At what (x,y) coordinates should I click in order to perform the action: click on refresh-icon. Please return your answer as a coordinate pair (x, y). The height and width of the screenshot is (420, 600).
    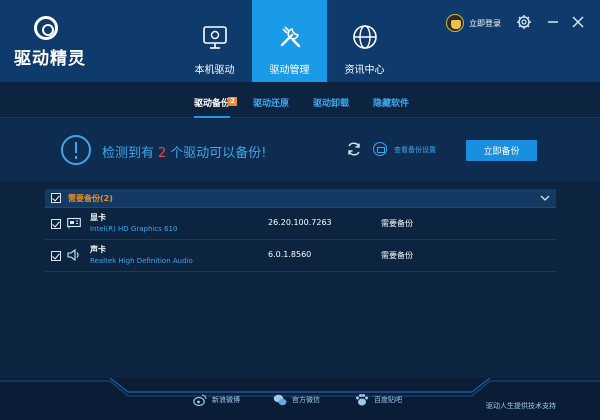
    Looking at the image, I should click on (354, 149).